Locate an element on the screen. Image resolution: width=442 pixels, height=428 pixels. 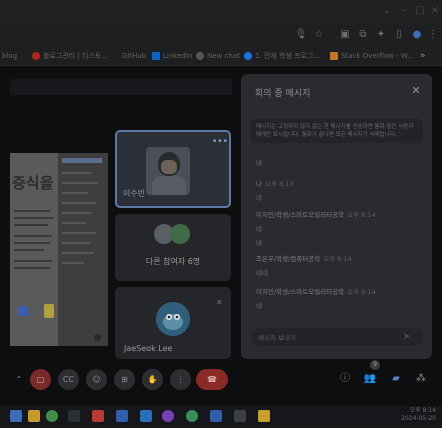
chat-input-placeholder: 메시지 보내기 is located at coordinates (277, 338).